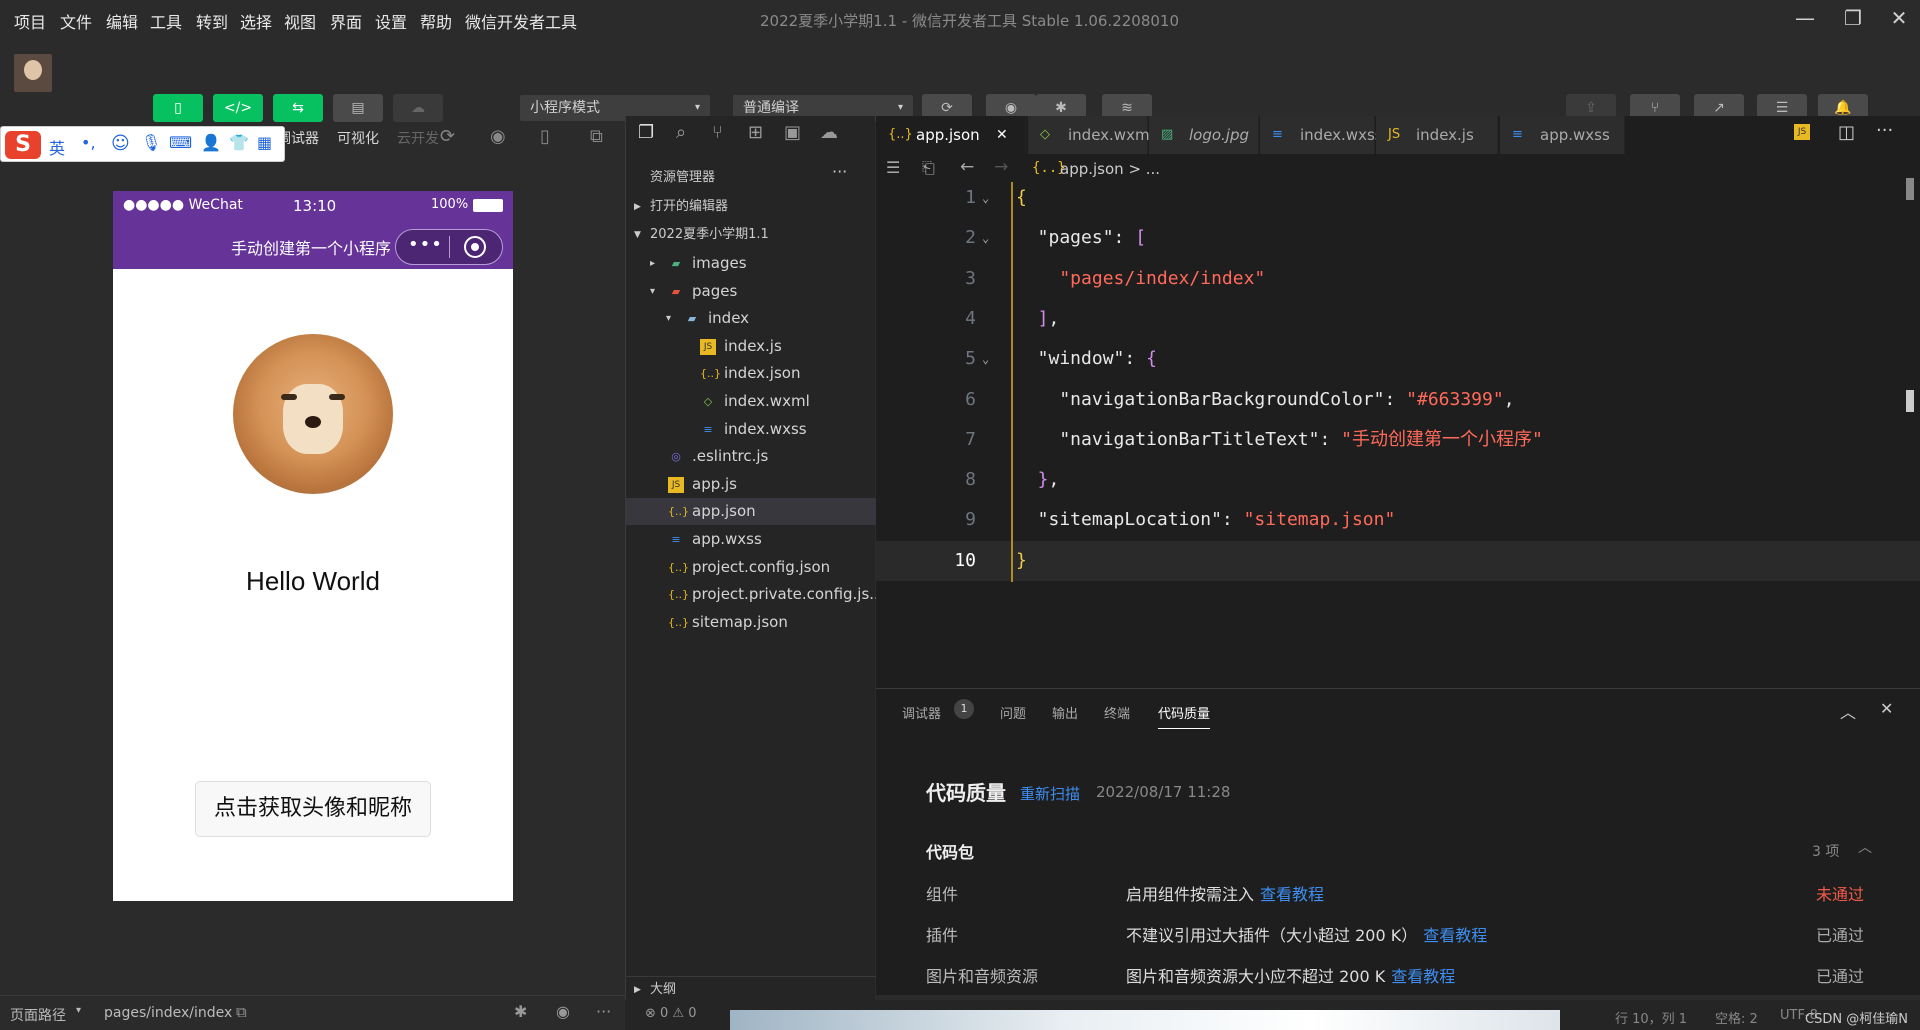 The width and height of the screenshot is (1920, 1030). Describe the element at coordinates (751, 291) in the screenshot. I see `file-tree-item: ▾ ▰ pages` at that location.